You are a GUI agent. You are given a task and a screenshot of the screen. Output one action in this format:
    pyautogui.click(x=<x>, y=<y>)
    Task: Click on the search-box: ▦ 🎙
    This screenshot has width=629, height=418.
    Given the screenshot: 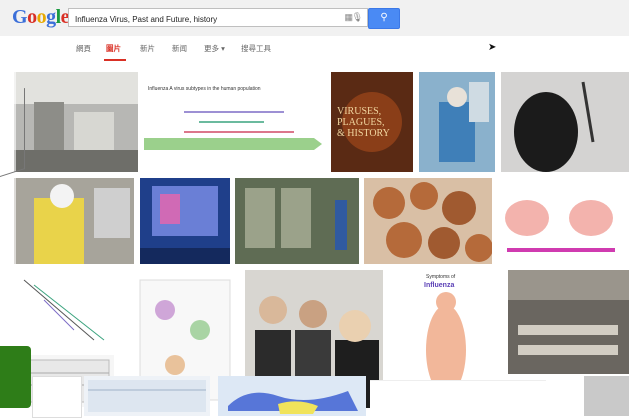 What is the action you would take?
    pyautogui.click(x=218, y=17)
    